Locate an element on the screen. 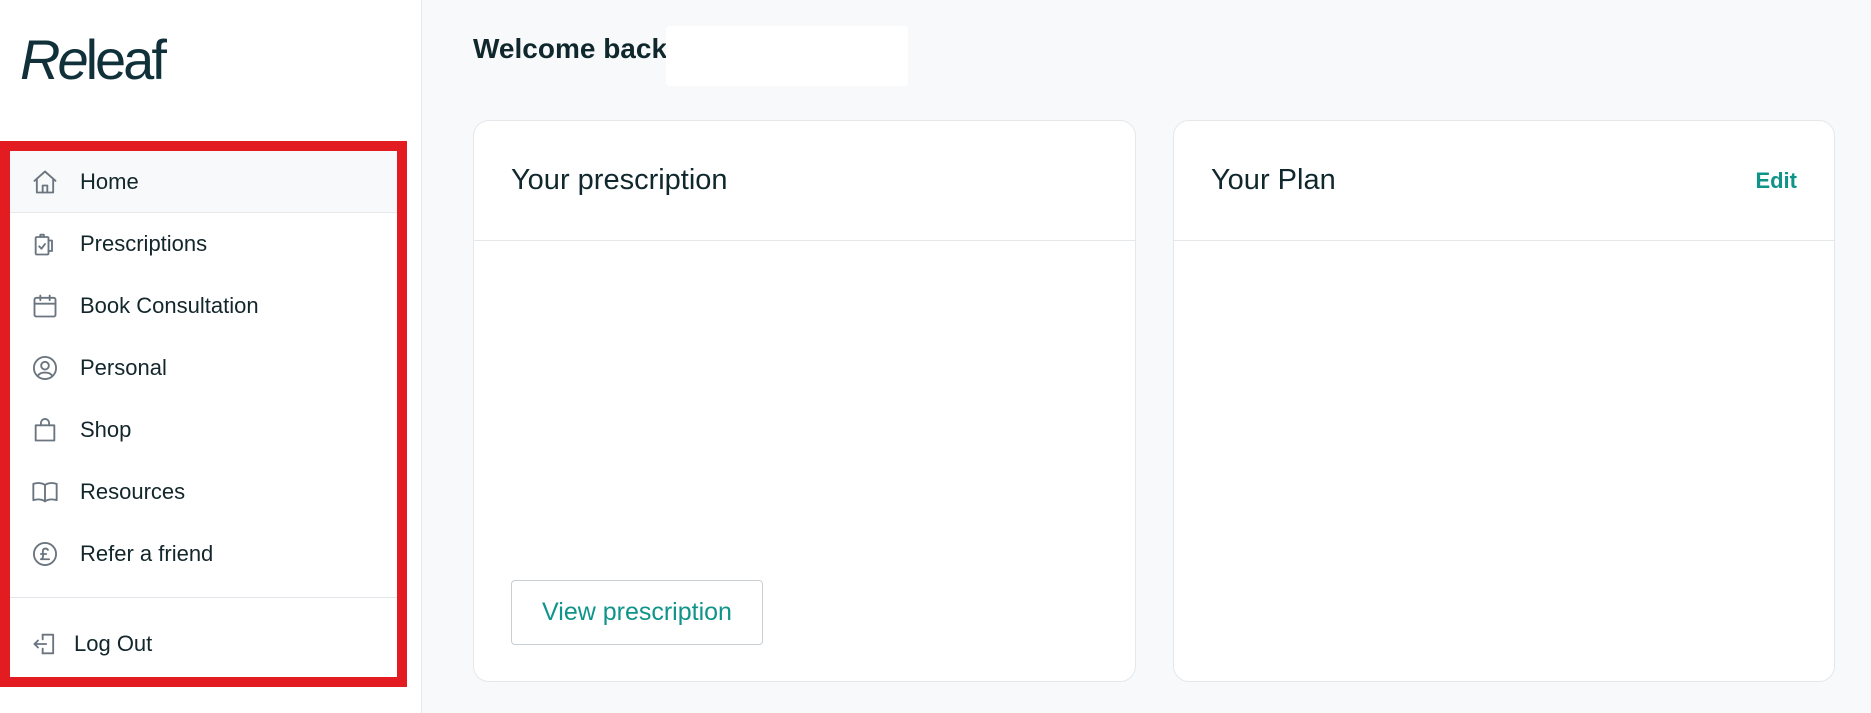 This screenshot has width=1871, height=713. sidebar-item-label: Personal is located at coordinates (123, 367).